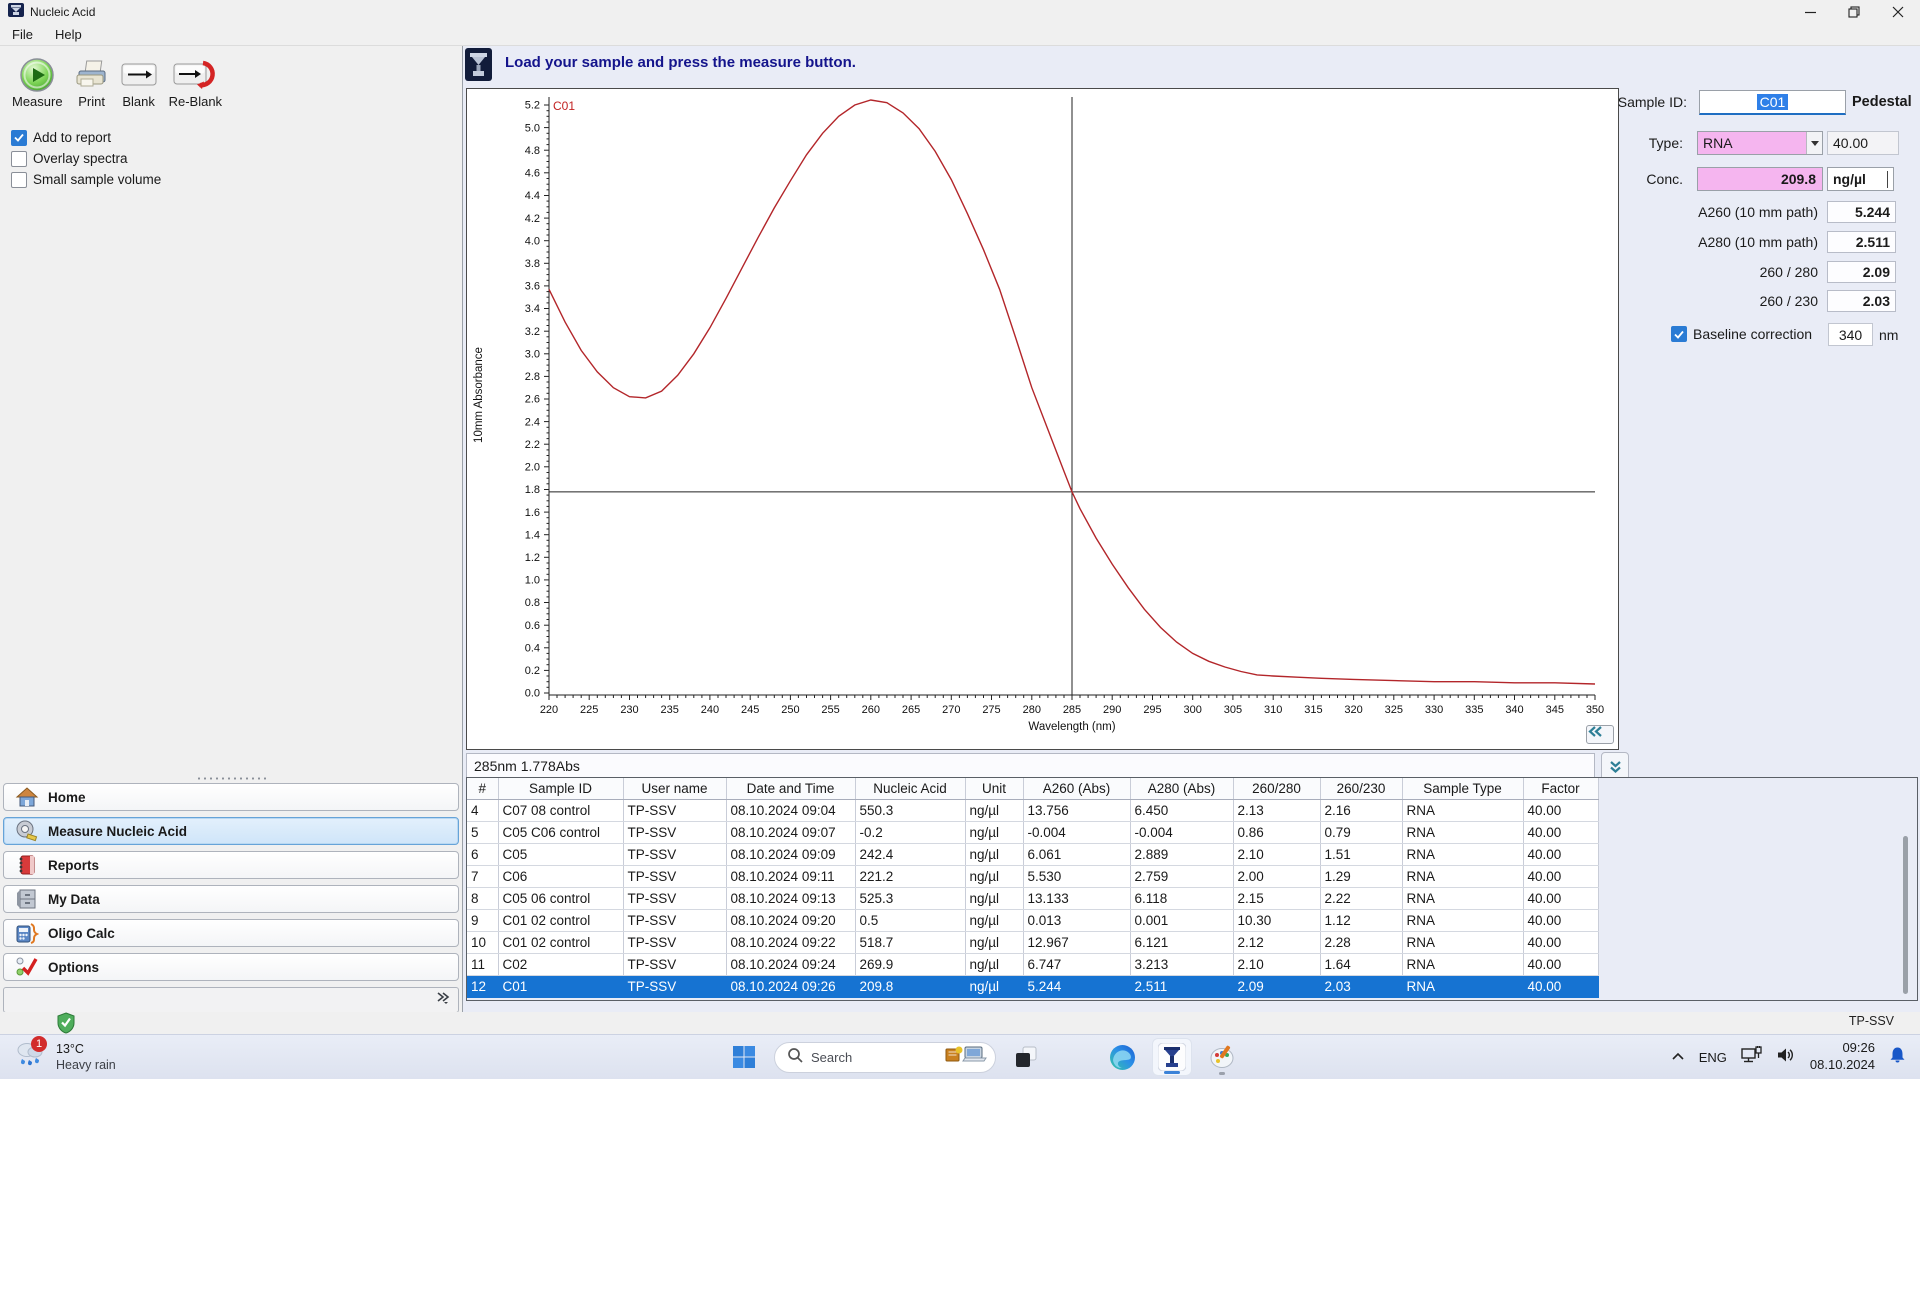  What do you see at coordinates (532, 558) in the screenshot?
I see `svg-text: 1.2` at bounding box center [532, 558].